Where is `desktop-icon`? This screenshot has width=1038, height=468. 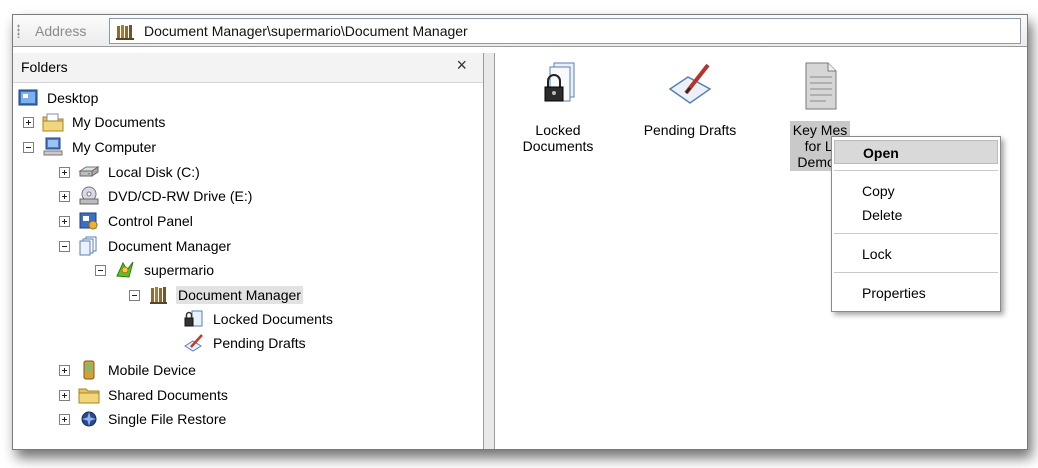
desktop-icon is located at coordinates (28, 97).